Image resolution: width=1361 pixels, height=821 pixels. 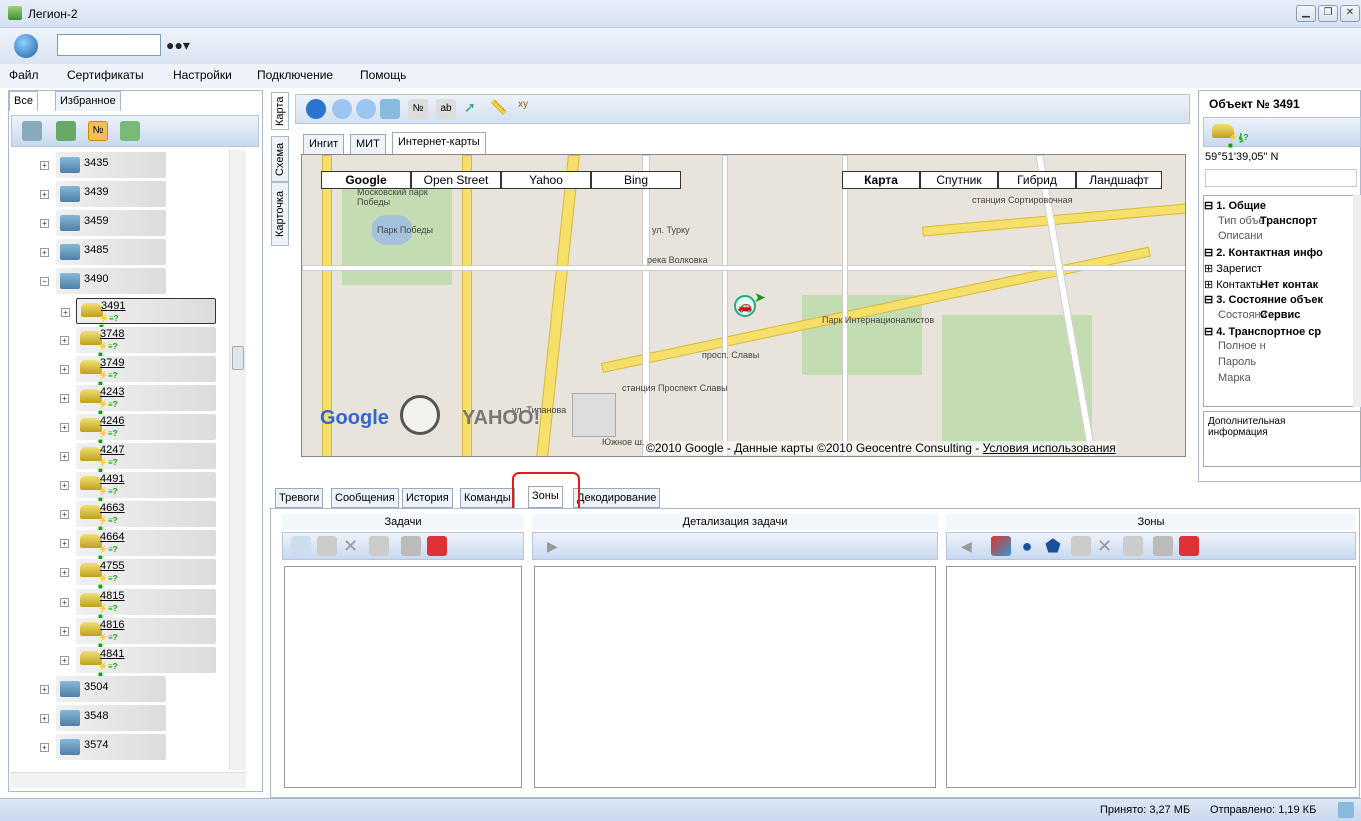 What do you see at coordinates (411, 546) in the screenshot?
I see `send-icon` at bounding box center [411, 546].